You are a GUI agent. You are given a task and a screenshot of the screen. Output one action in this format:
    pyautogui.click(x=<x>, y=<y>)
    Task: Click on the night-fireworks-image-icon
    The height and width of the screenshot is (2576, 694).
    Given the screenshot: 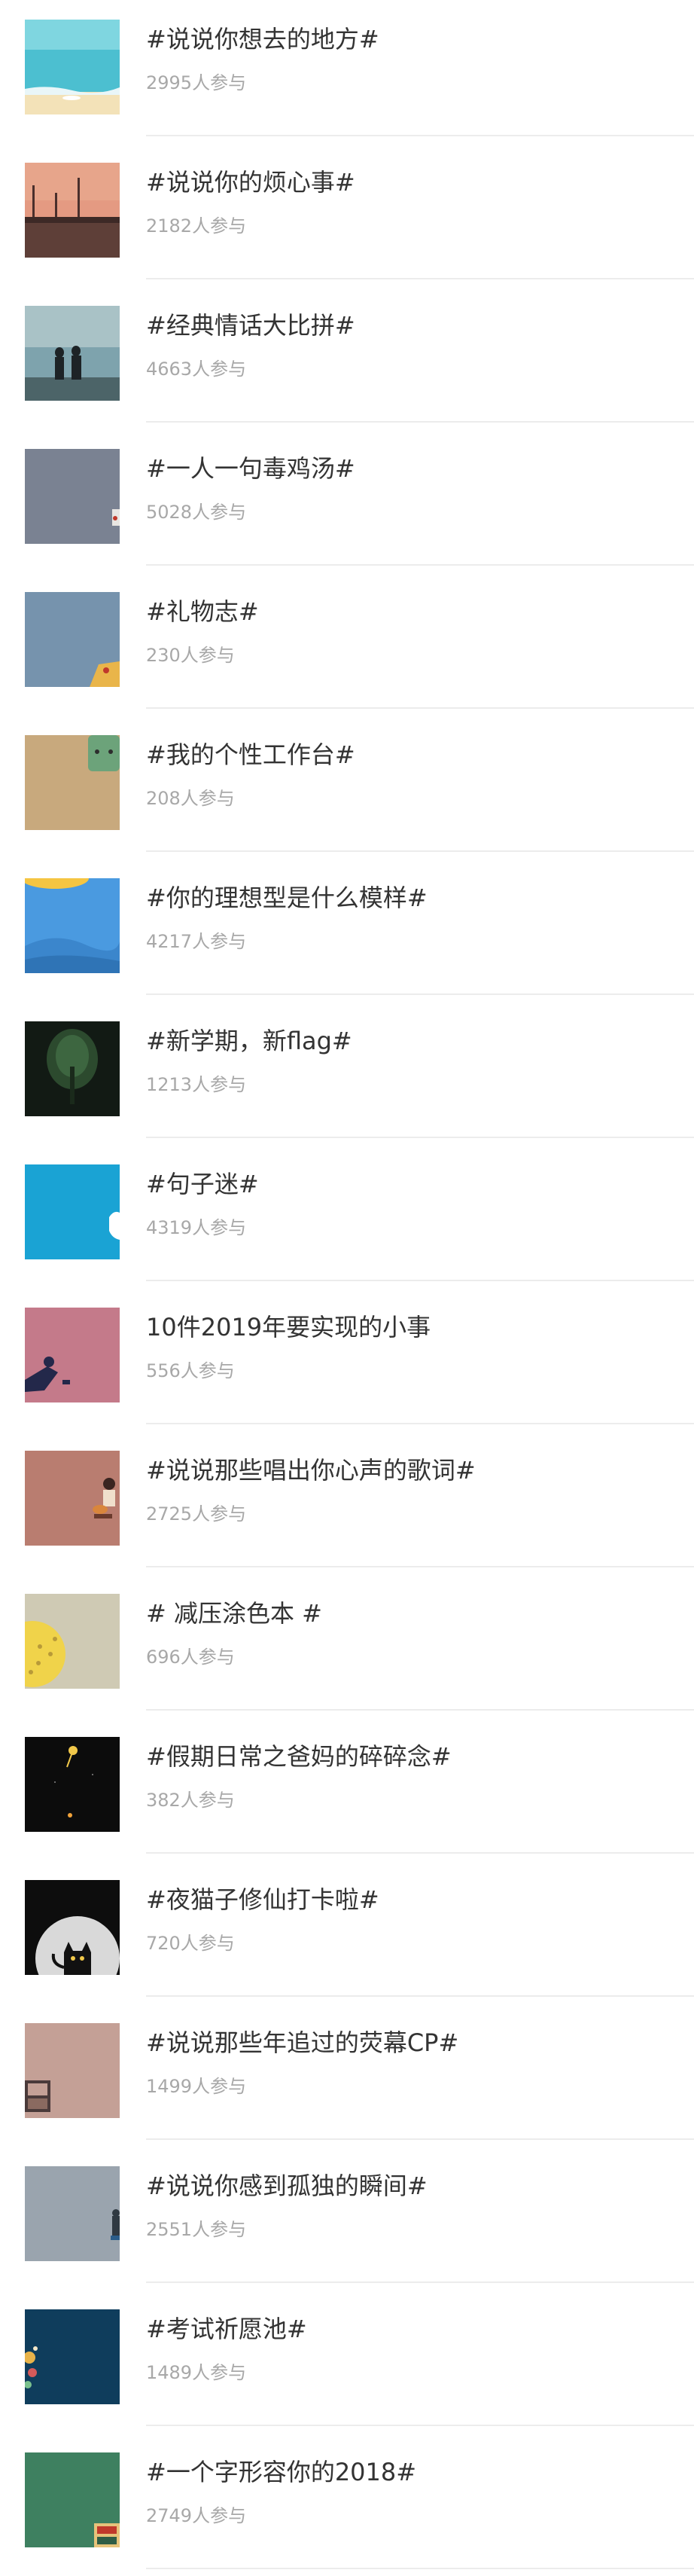 What is the action you would take?
    pyautogui.click(x=72, y=1785)
    